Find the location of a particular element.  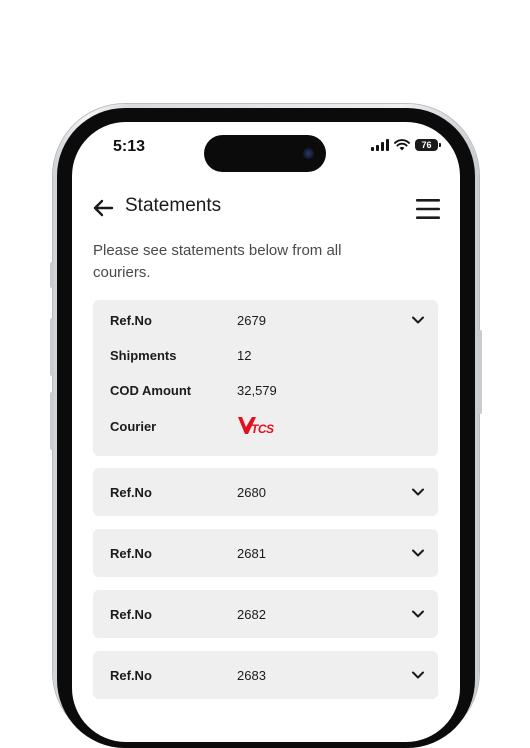

shipments-row: Shipments 12 is located at coordinates (180, 355).